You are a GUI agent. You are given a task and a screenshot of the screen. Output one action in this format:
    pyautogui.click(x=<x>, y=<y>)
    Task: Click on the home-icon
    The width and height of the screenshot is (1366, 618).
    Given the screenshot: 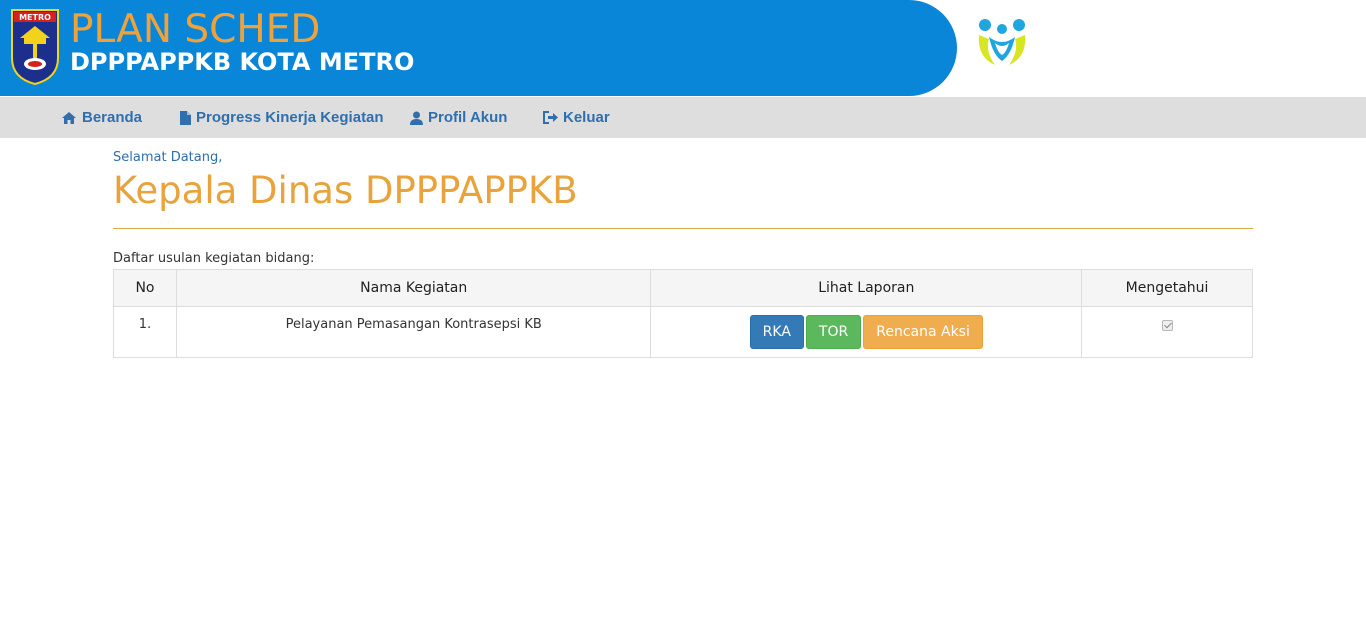 What is the action you would take?
    pyautogui.click(x=69, y=117)
    